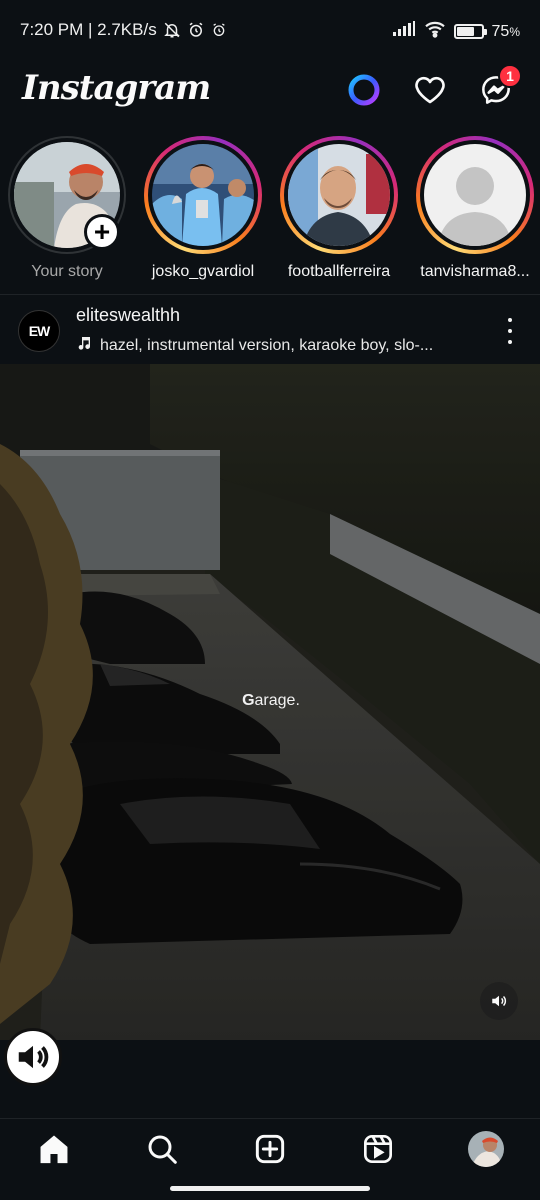 This screenshot has width=540, height=1200. Describe the element at coordinates (203, 271) in the screenshot. I see `story-username: josko_gvardiol` at that location.